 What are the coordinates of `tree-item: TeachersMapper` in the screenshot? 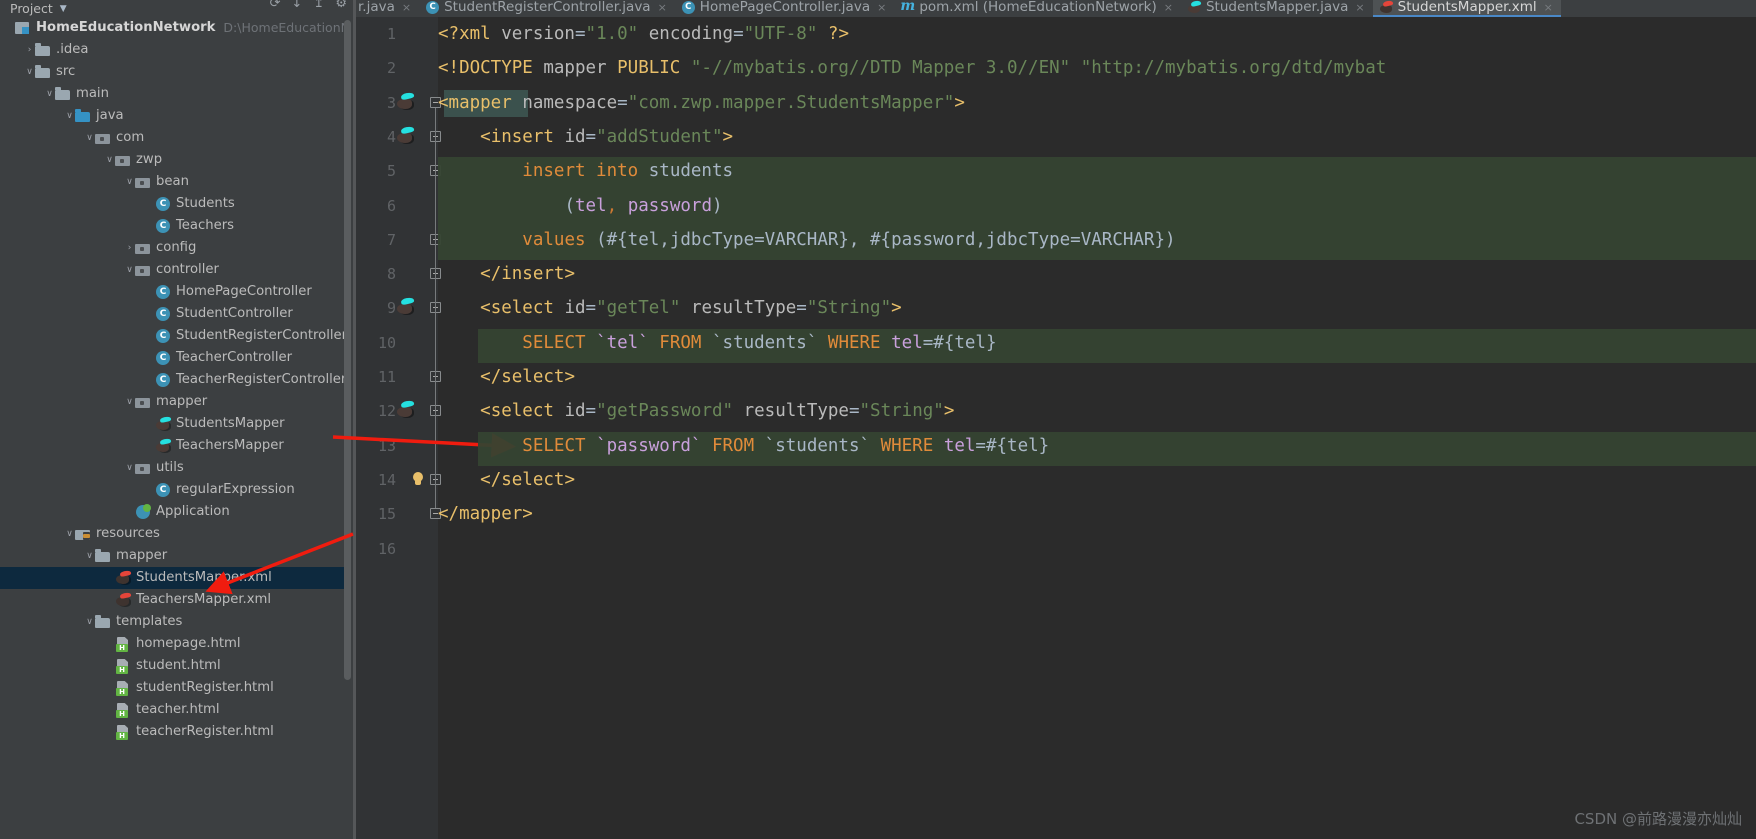 It's located at (172, 446).